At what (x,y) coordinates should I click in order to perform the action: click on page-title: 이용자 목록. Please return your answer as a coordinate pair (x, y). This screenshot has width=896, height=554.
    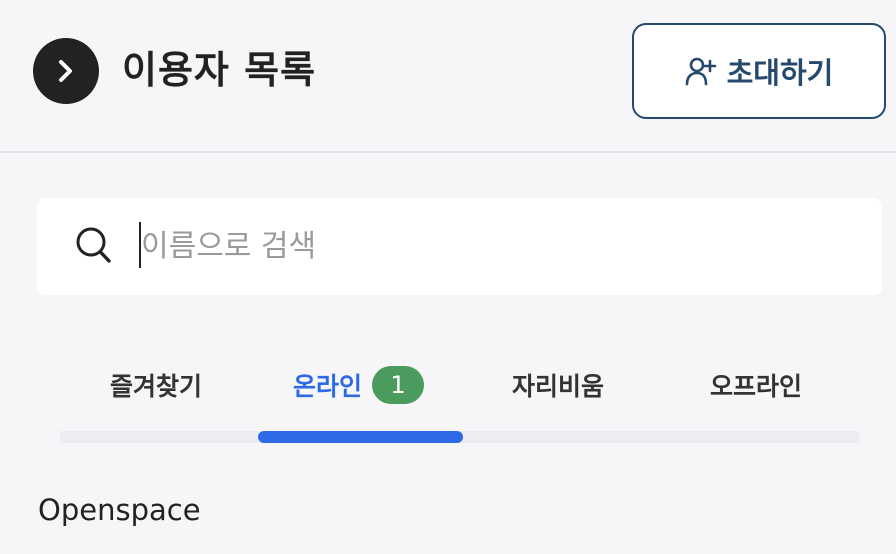
    Looking at the image, I should click on (219, 70).